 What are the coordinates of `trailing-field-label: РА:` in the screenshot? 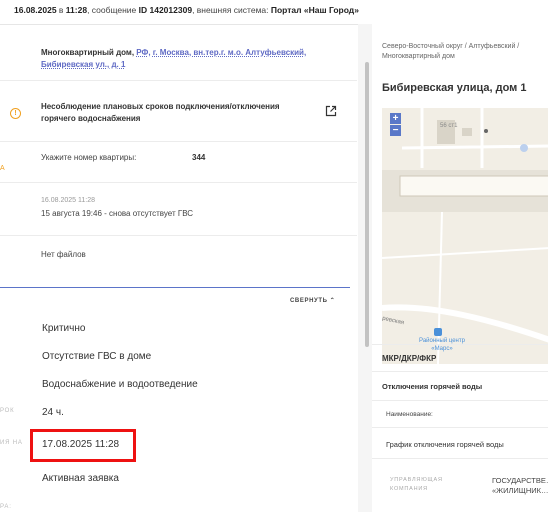 It's located at (6, 507).